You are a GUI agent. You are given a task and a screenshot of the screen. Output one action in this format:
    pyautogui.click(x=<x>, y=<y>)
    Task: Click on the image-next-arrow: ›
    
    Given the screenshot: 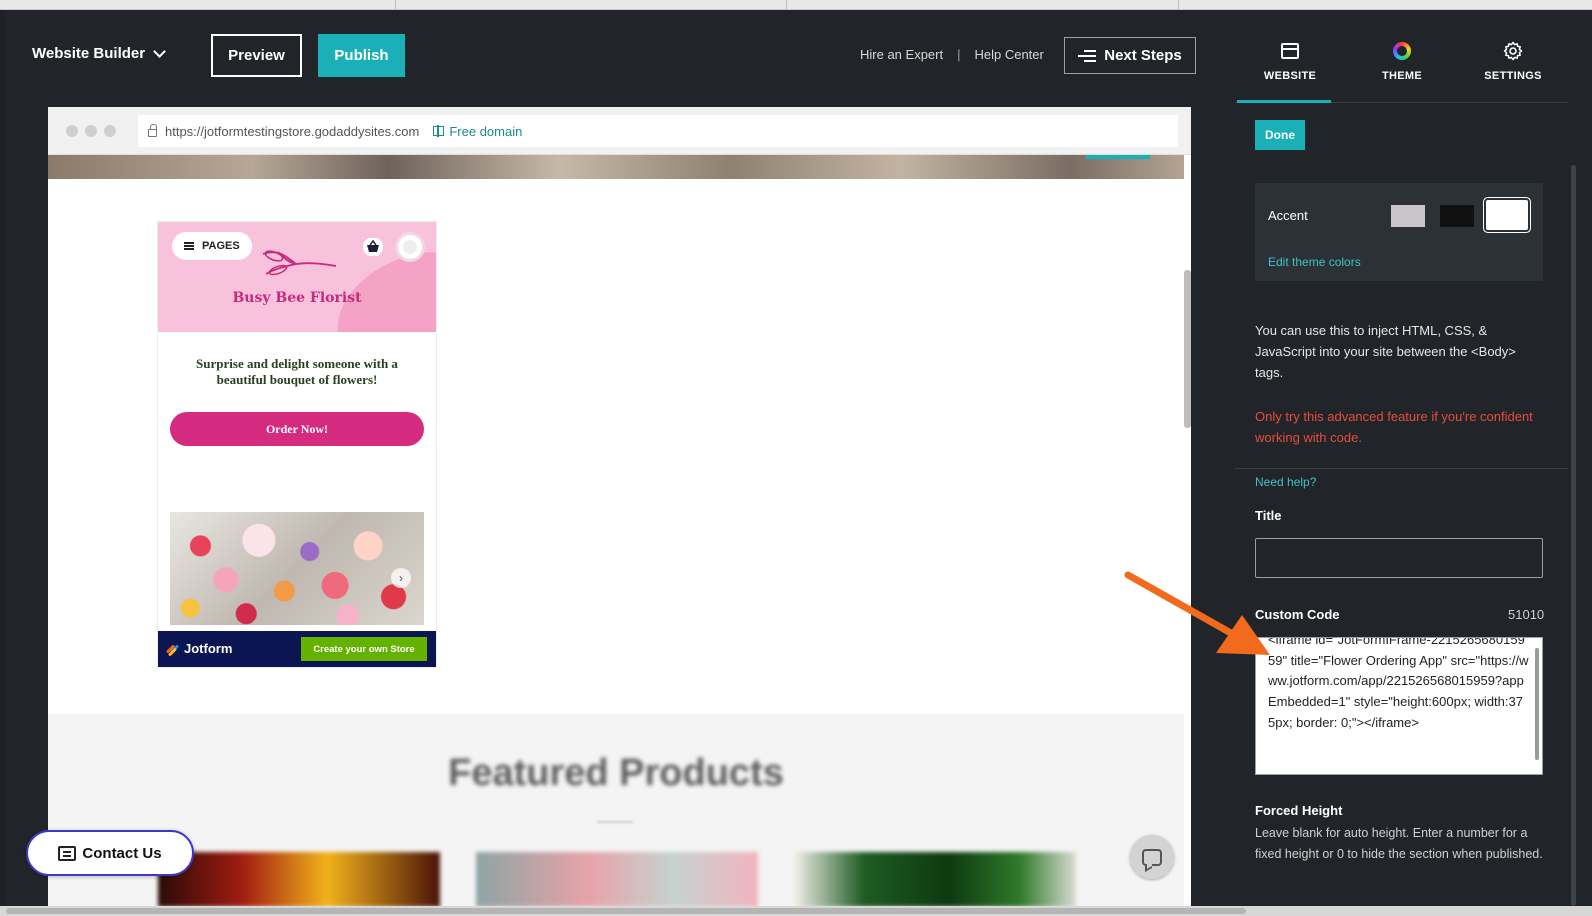 What is the action you would take?
    pyautogui.click(x=401, y=578)
    